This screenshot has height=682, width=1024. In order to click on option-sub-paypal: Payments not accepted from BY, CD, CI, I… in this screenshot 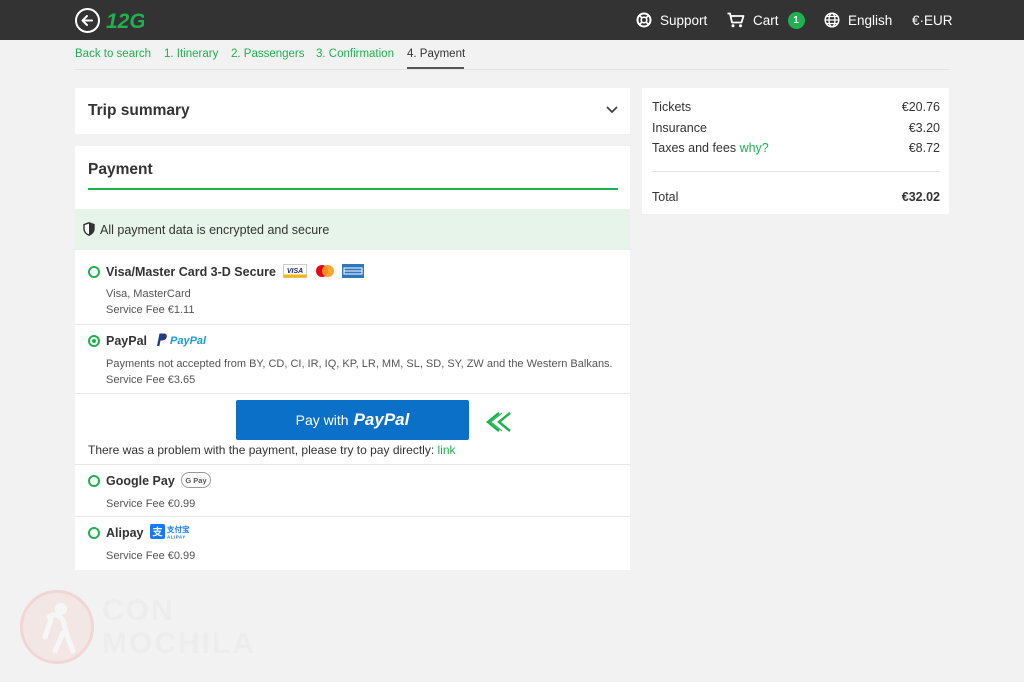, I will do `click(359, 364)`.